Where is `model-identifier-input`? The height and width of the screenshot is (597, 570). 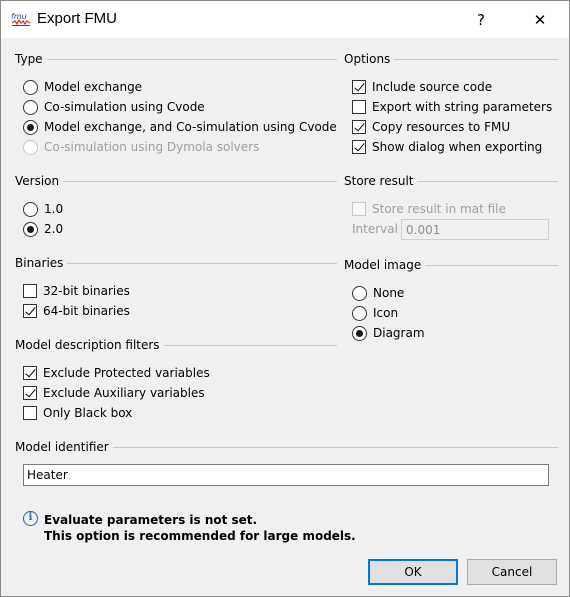 model-identifier-input is located at coordinates (286, 475).